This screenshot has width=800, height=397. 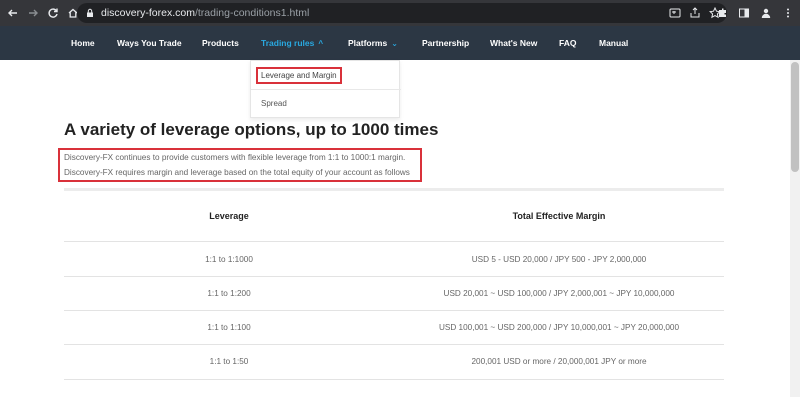 I want to click on table-top-border, so click(x=394, y=189).